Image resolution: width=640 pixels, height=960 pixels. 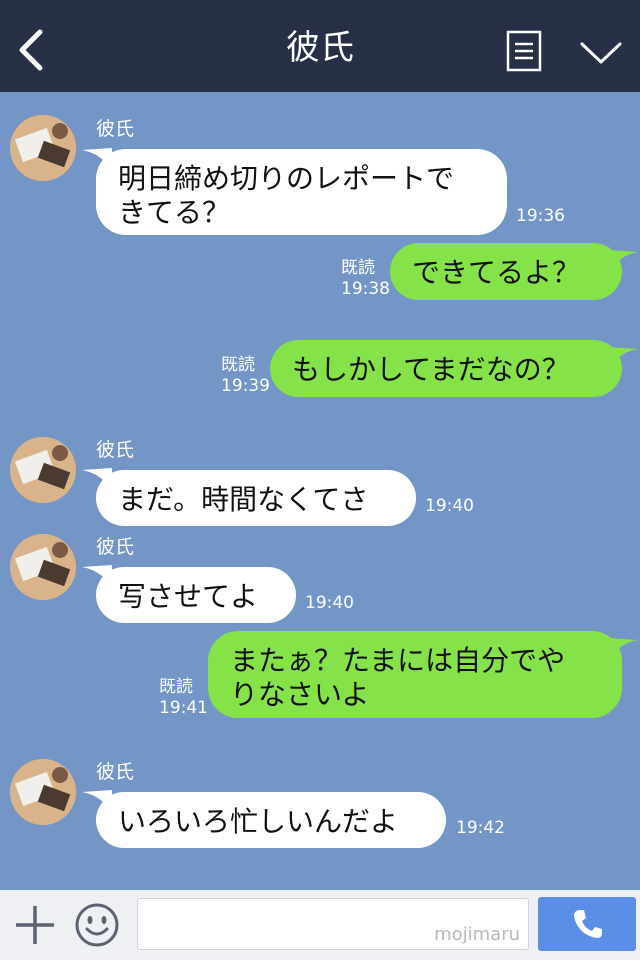 I want to click on message-time: 19:38, so click(x=365, y=289).